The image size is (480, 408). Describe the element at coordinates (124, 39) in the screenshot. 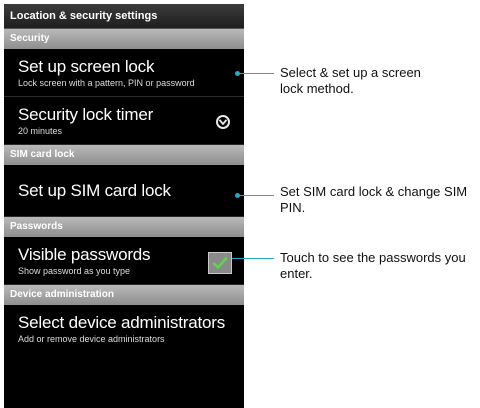

I see `section-header-security: Security` at that location.